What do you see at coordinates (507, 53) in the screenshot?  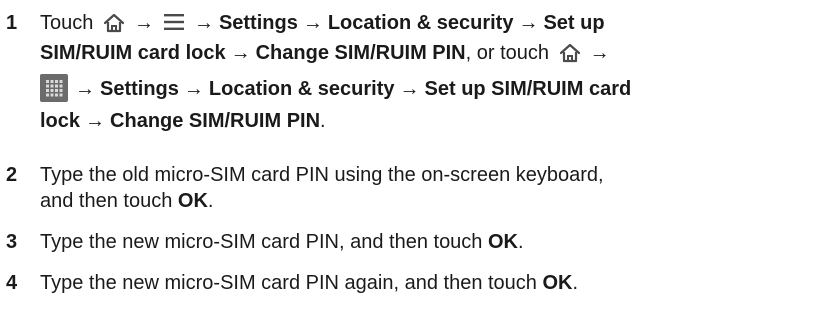 I see `step-text: , or touch` at bounding box center [507, 53].